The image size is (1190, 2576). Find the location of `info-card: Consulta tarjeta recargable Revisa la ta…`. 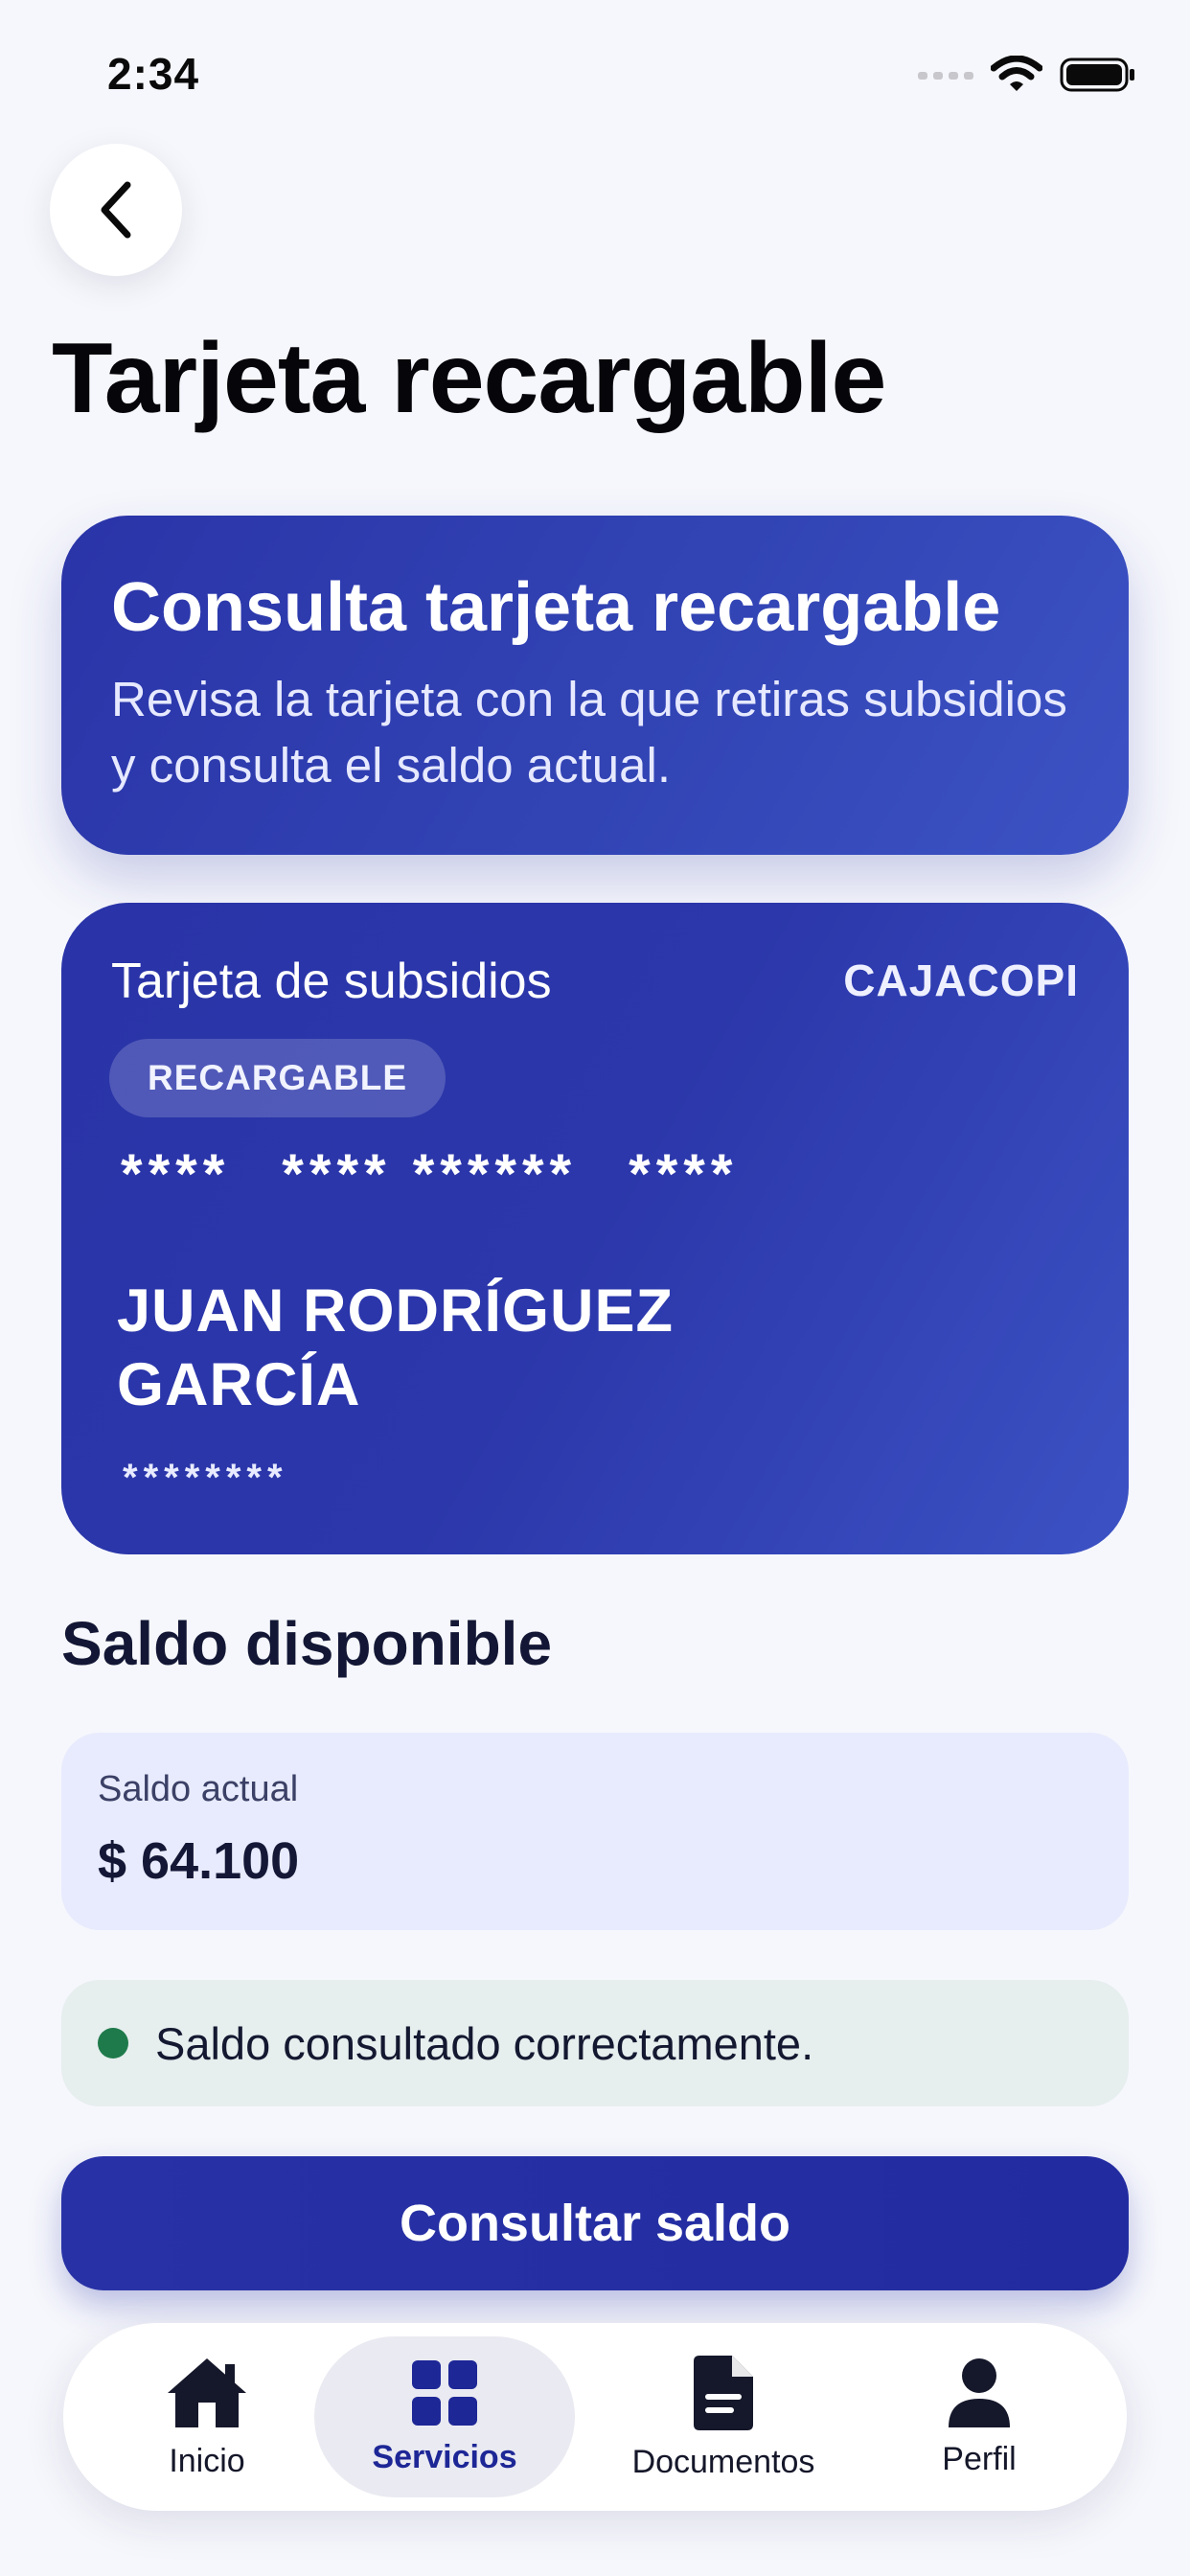

info-card: Consulta tarjeta recargable Revisa la ta… is located at coordinates (595, 685).